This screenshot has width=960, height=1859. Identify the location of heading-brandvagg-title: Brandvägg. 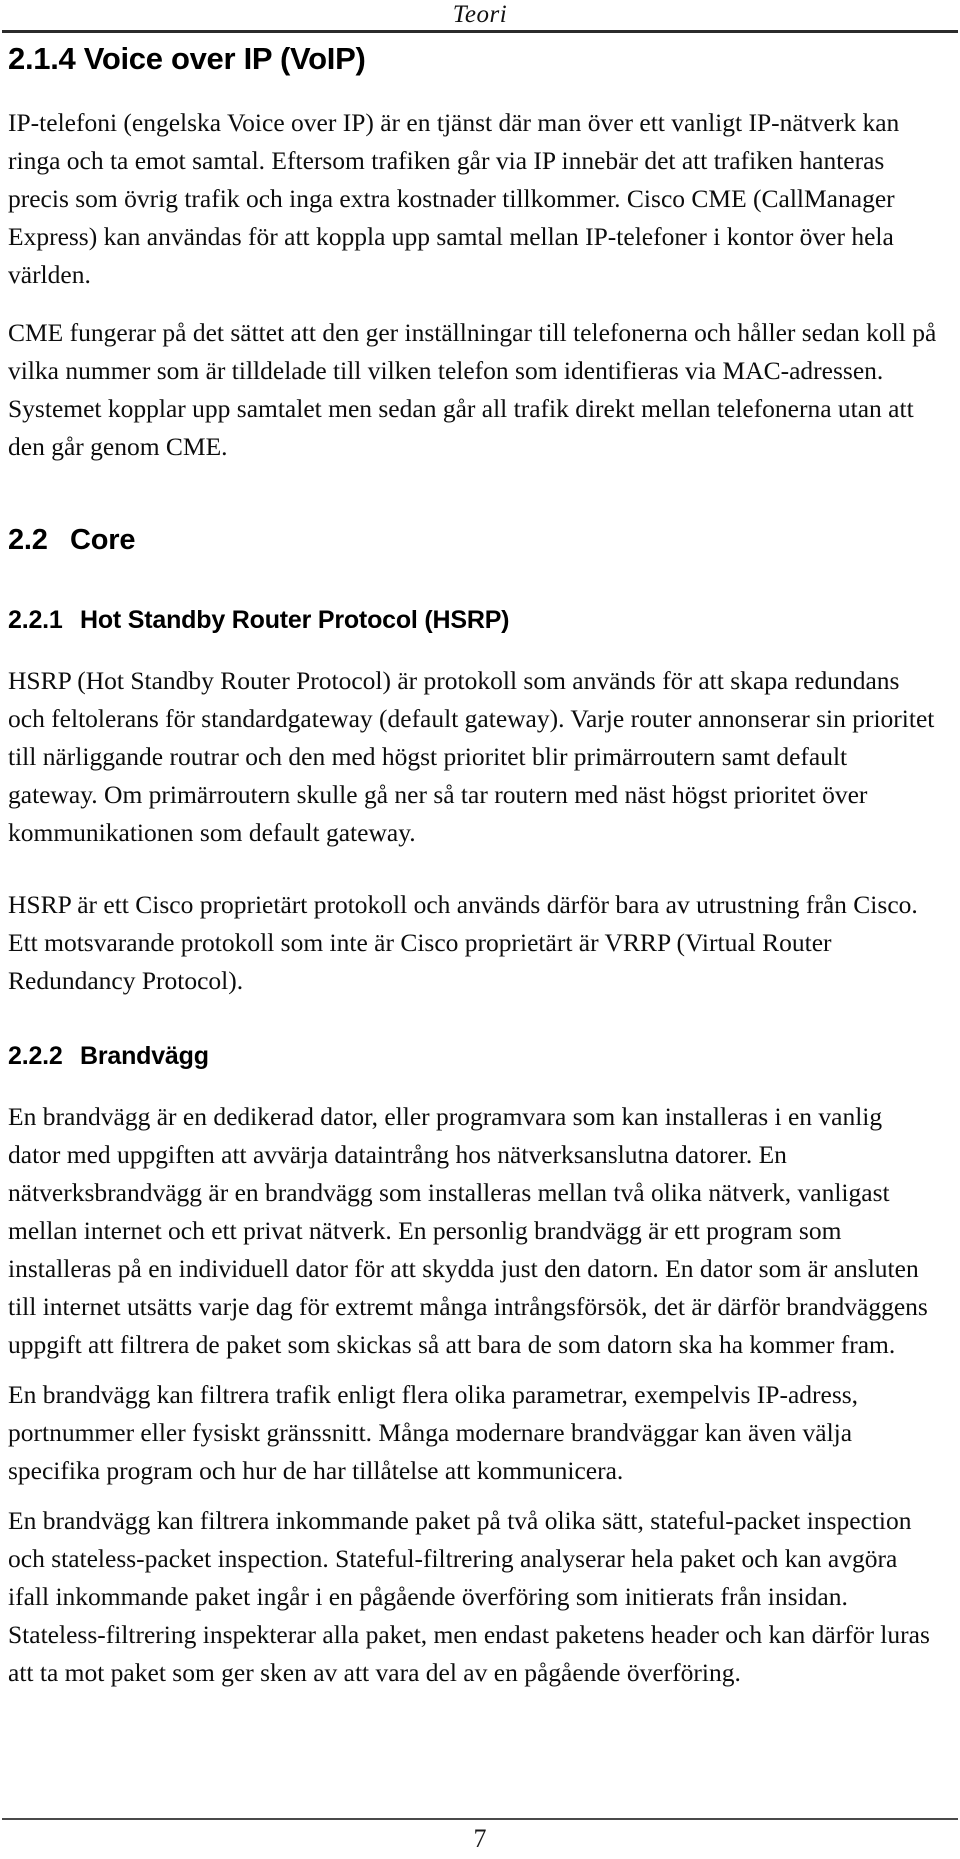
(144, 1056).